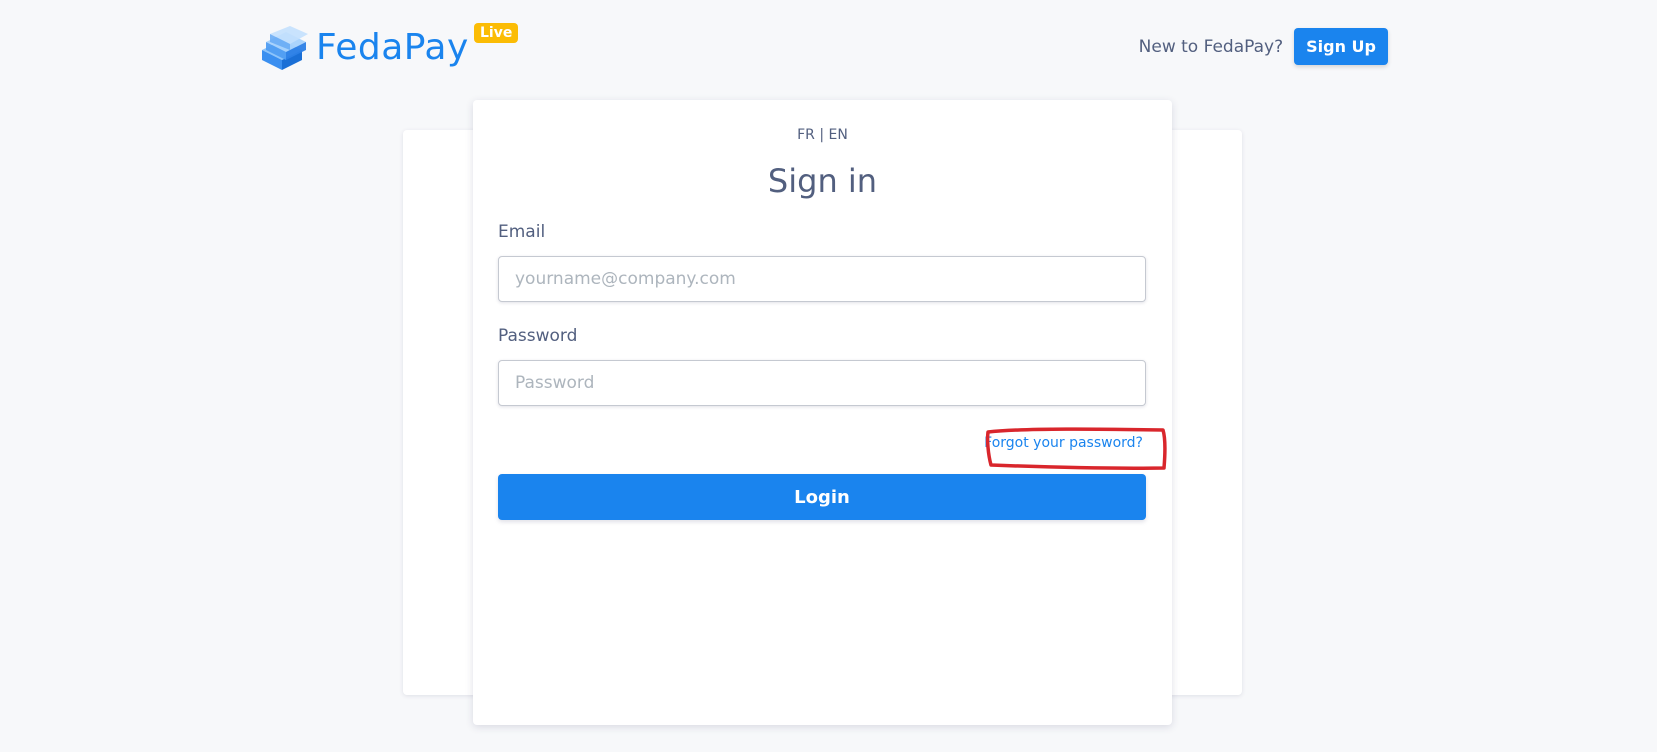 The height and width of the screenshot is (752, 1657). Describe the element at coordinates (496, 33) in the screenshot. I see `live-badge: Live` at that location.